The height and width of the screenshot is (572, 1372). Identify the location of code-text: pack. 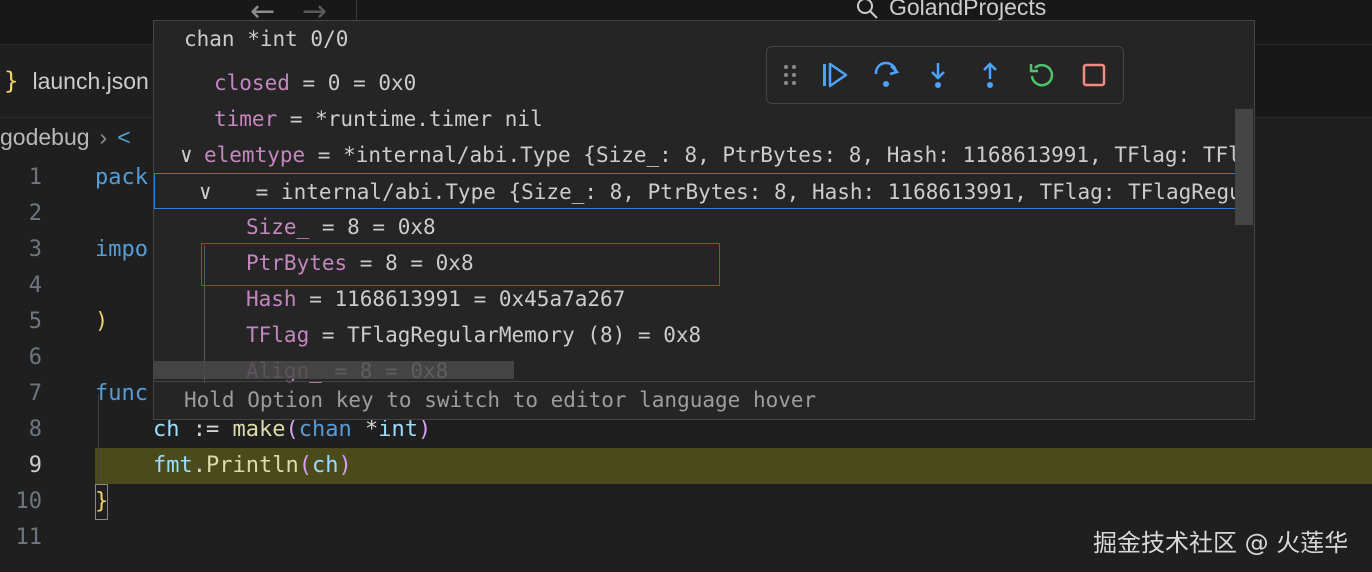
(121, 177).